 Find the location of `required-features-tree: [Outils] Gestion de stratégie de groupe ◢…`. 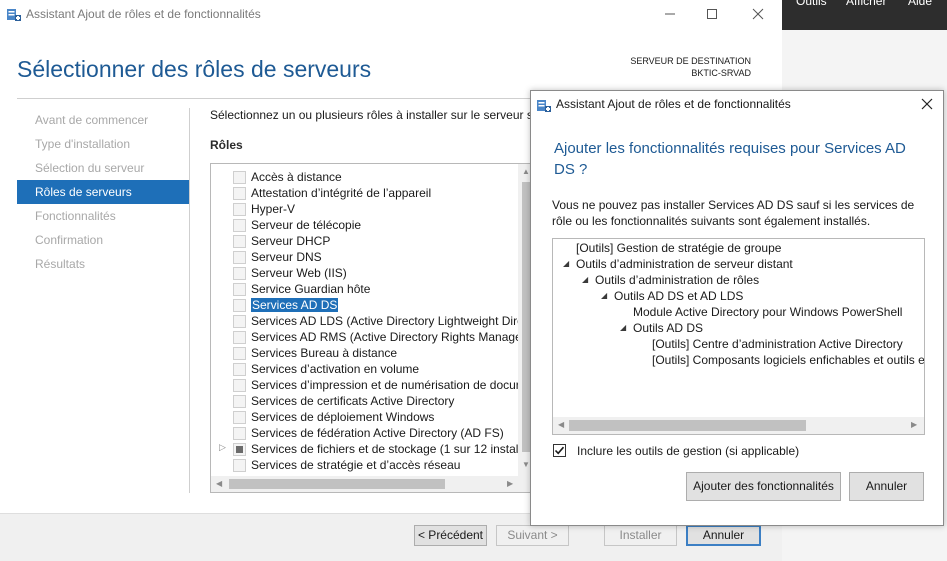

required-features-tree: [Outils] Gestion de stratégie de groupe ◢… is located at coordinates (738, 336).